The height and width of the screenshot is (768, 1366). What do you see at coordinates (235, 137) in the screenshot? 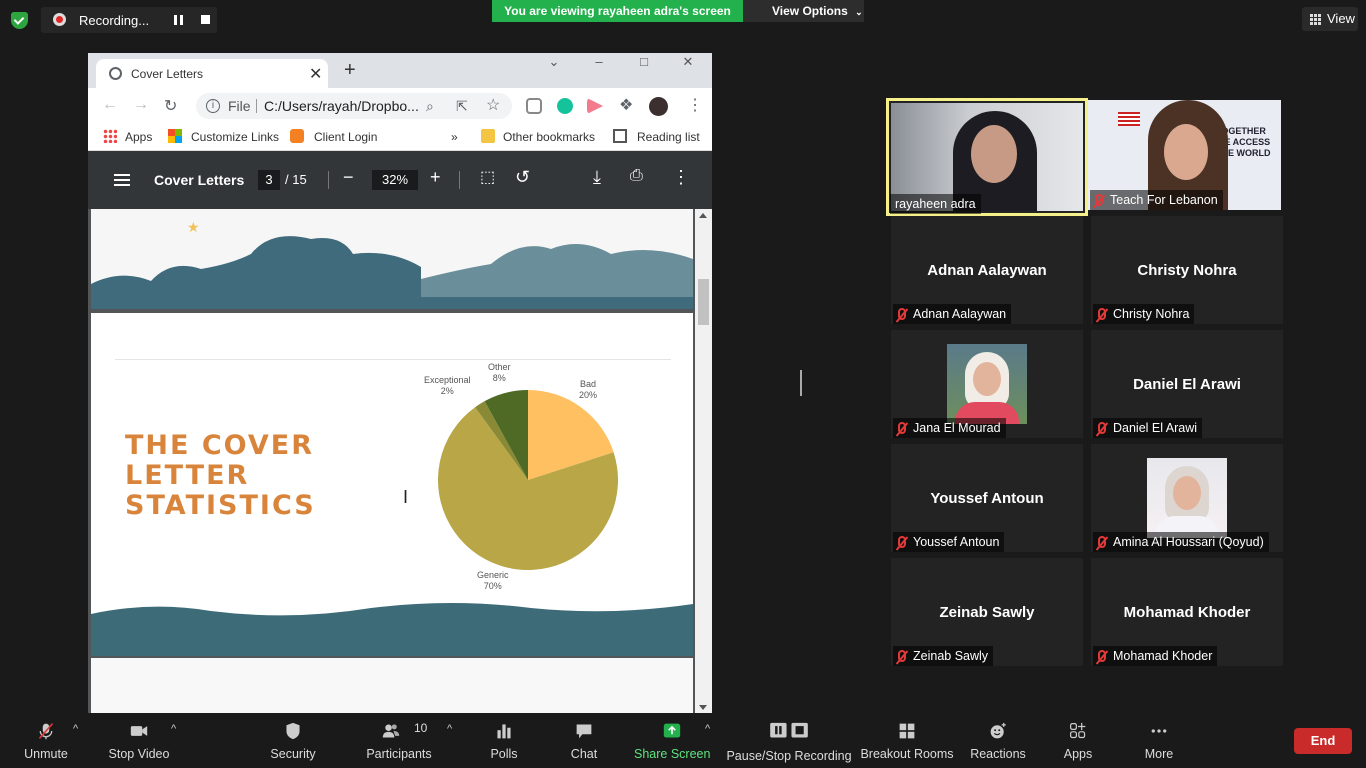
I see `bookmark-customize-links: Customize Links` at bounding box center [235, 137].